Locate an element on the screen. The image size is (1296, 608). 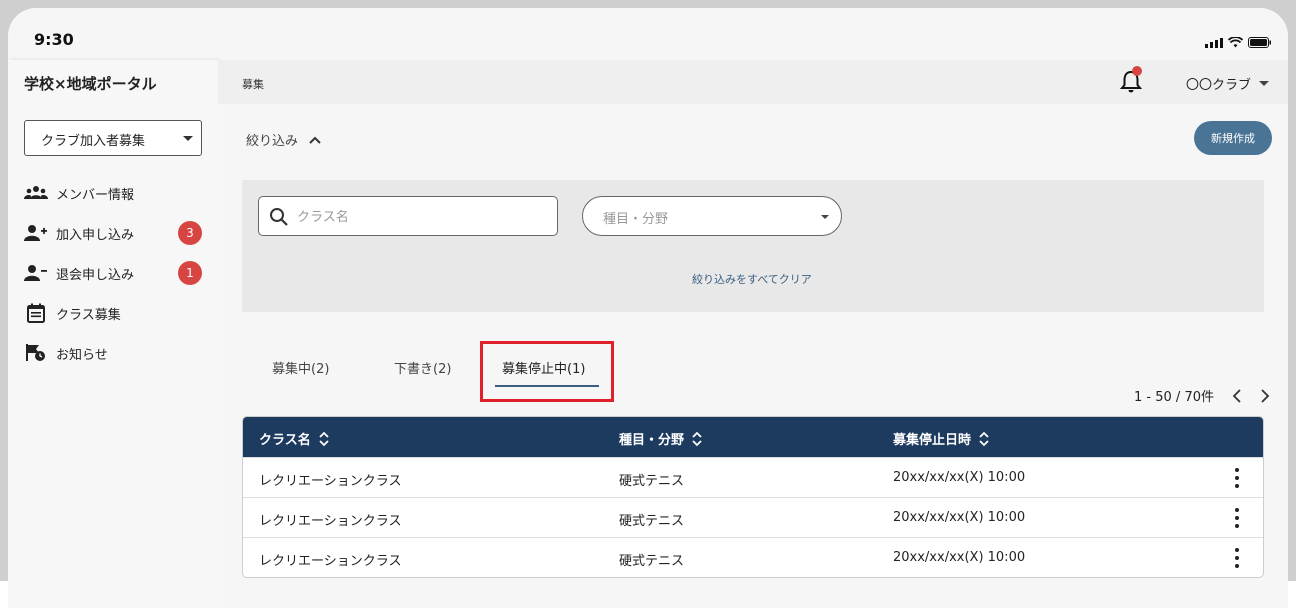
flag-clock-icon is located at coordinates (36, 353).